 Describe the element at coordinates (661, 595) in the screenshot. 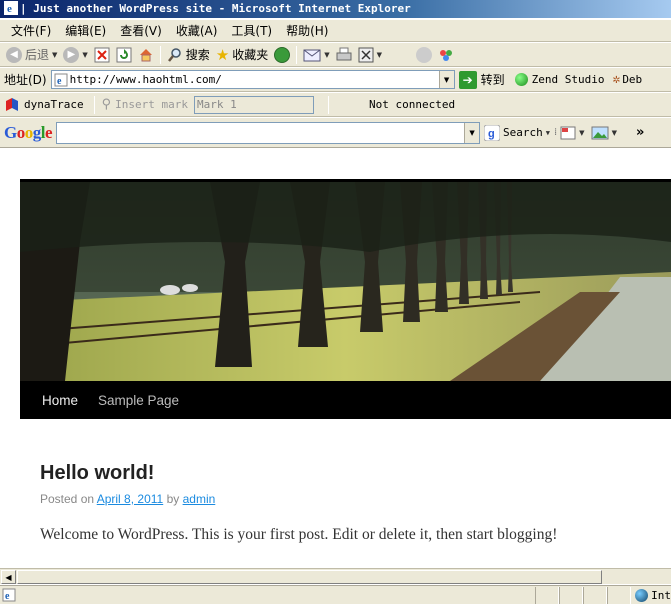

I see `zone-label: Int` at that location.